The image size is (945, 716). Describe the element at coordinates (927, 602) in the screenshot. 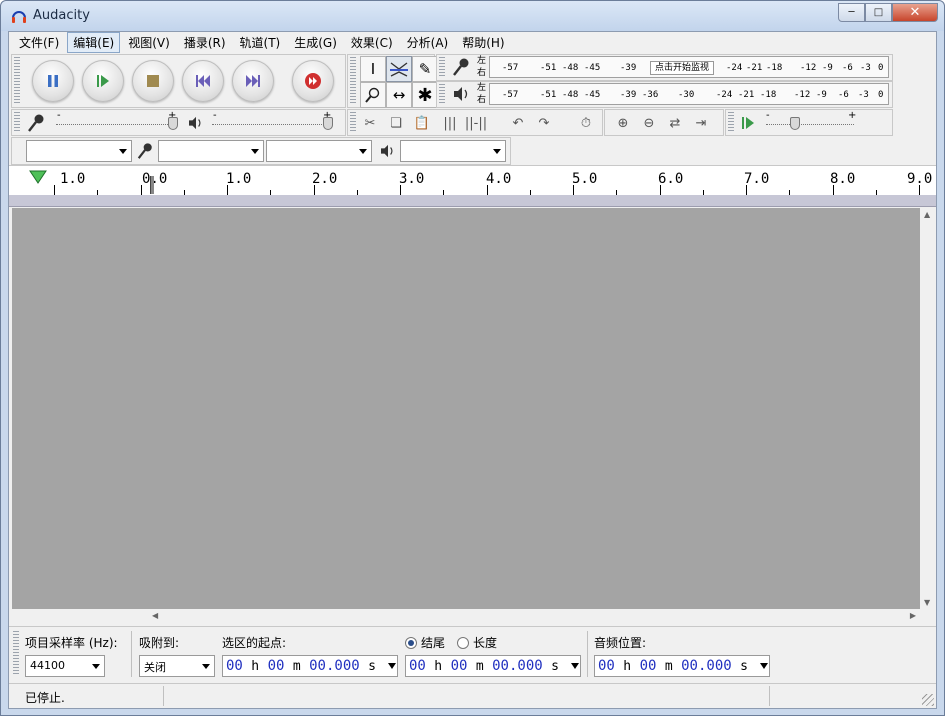

I see `scroll-down-icon: ▼` at that location.